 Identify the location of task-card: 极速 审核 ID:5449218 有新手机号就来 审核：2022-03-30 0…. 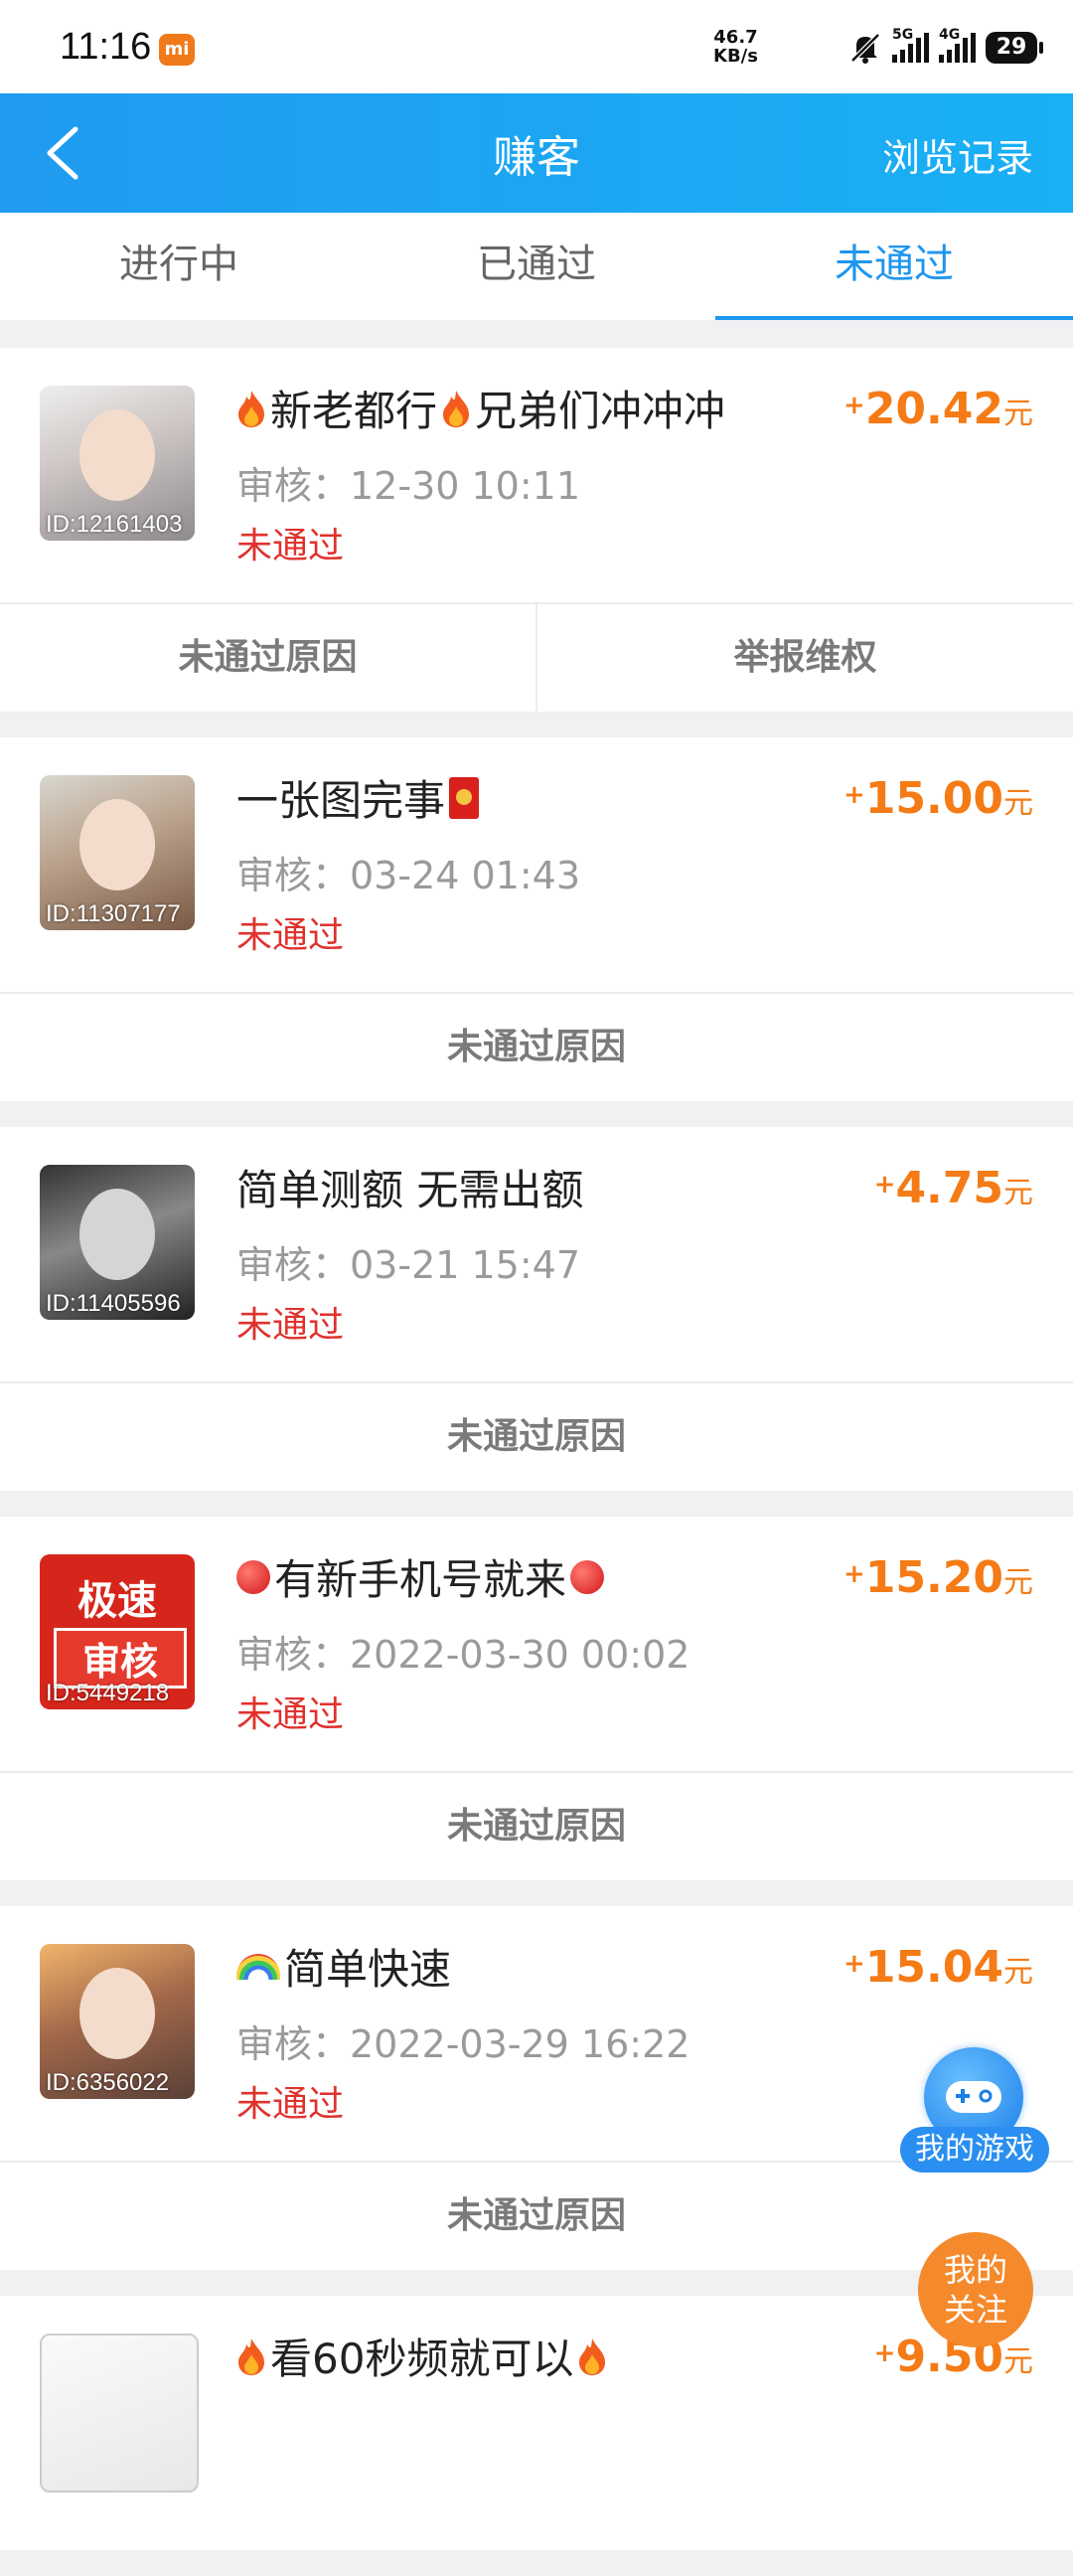
(536, 1698).